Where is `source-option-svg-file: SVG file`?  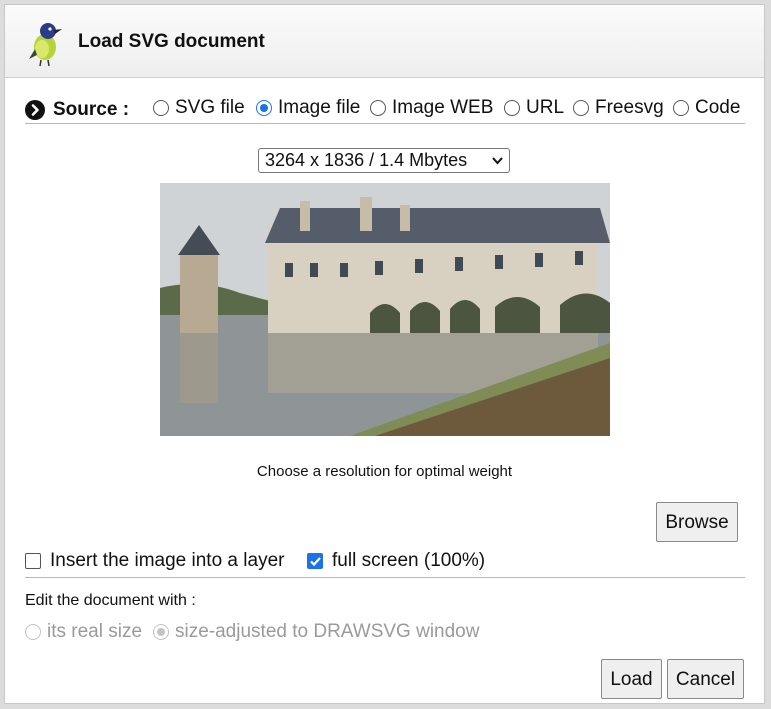 source-option-svg-file: SVG file is located at coordinates (199, 108).